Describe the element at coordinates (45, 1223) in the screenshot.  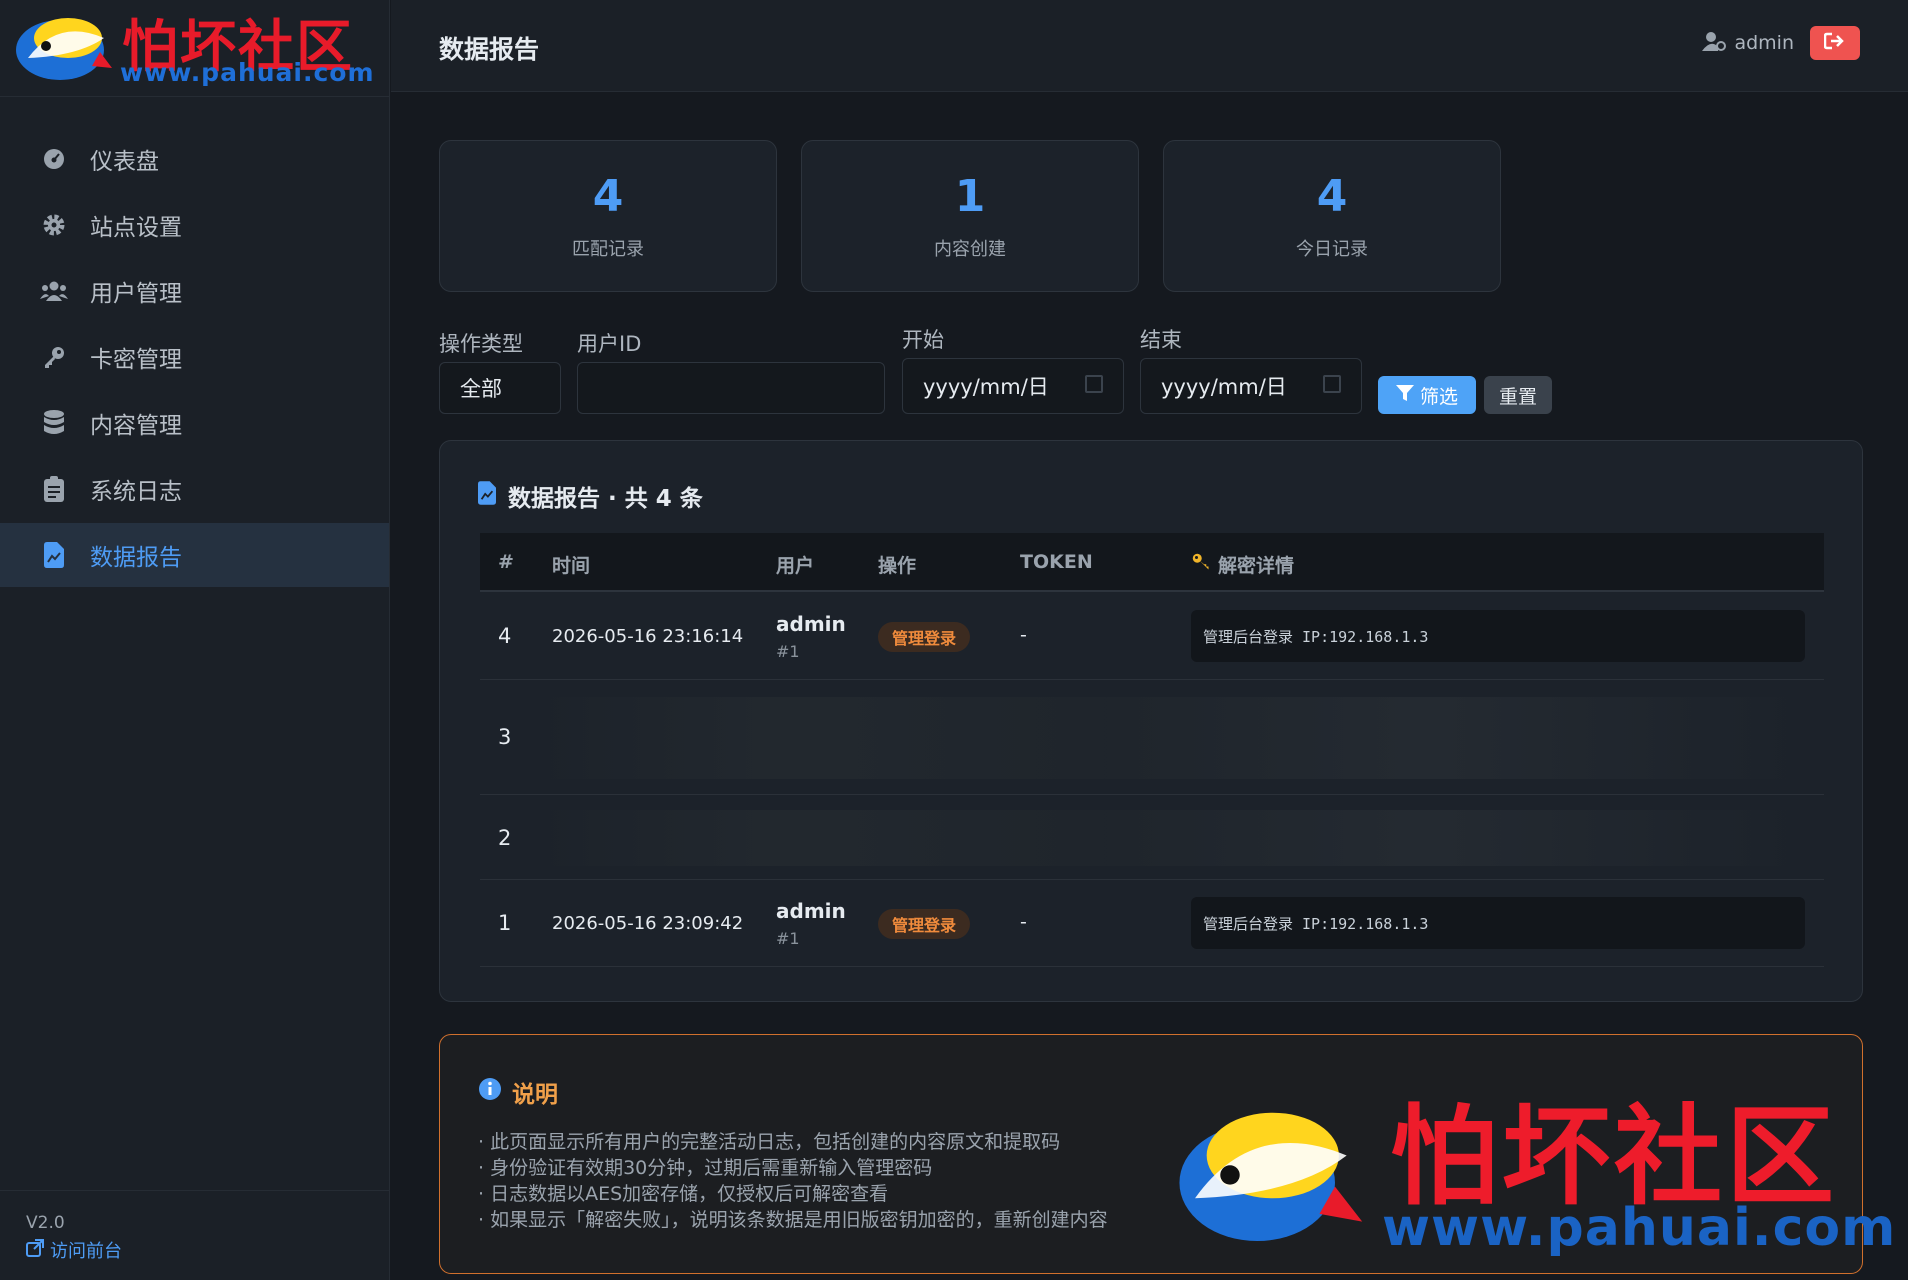
I see `version-label: V2.0` at that location.